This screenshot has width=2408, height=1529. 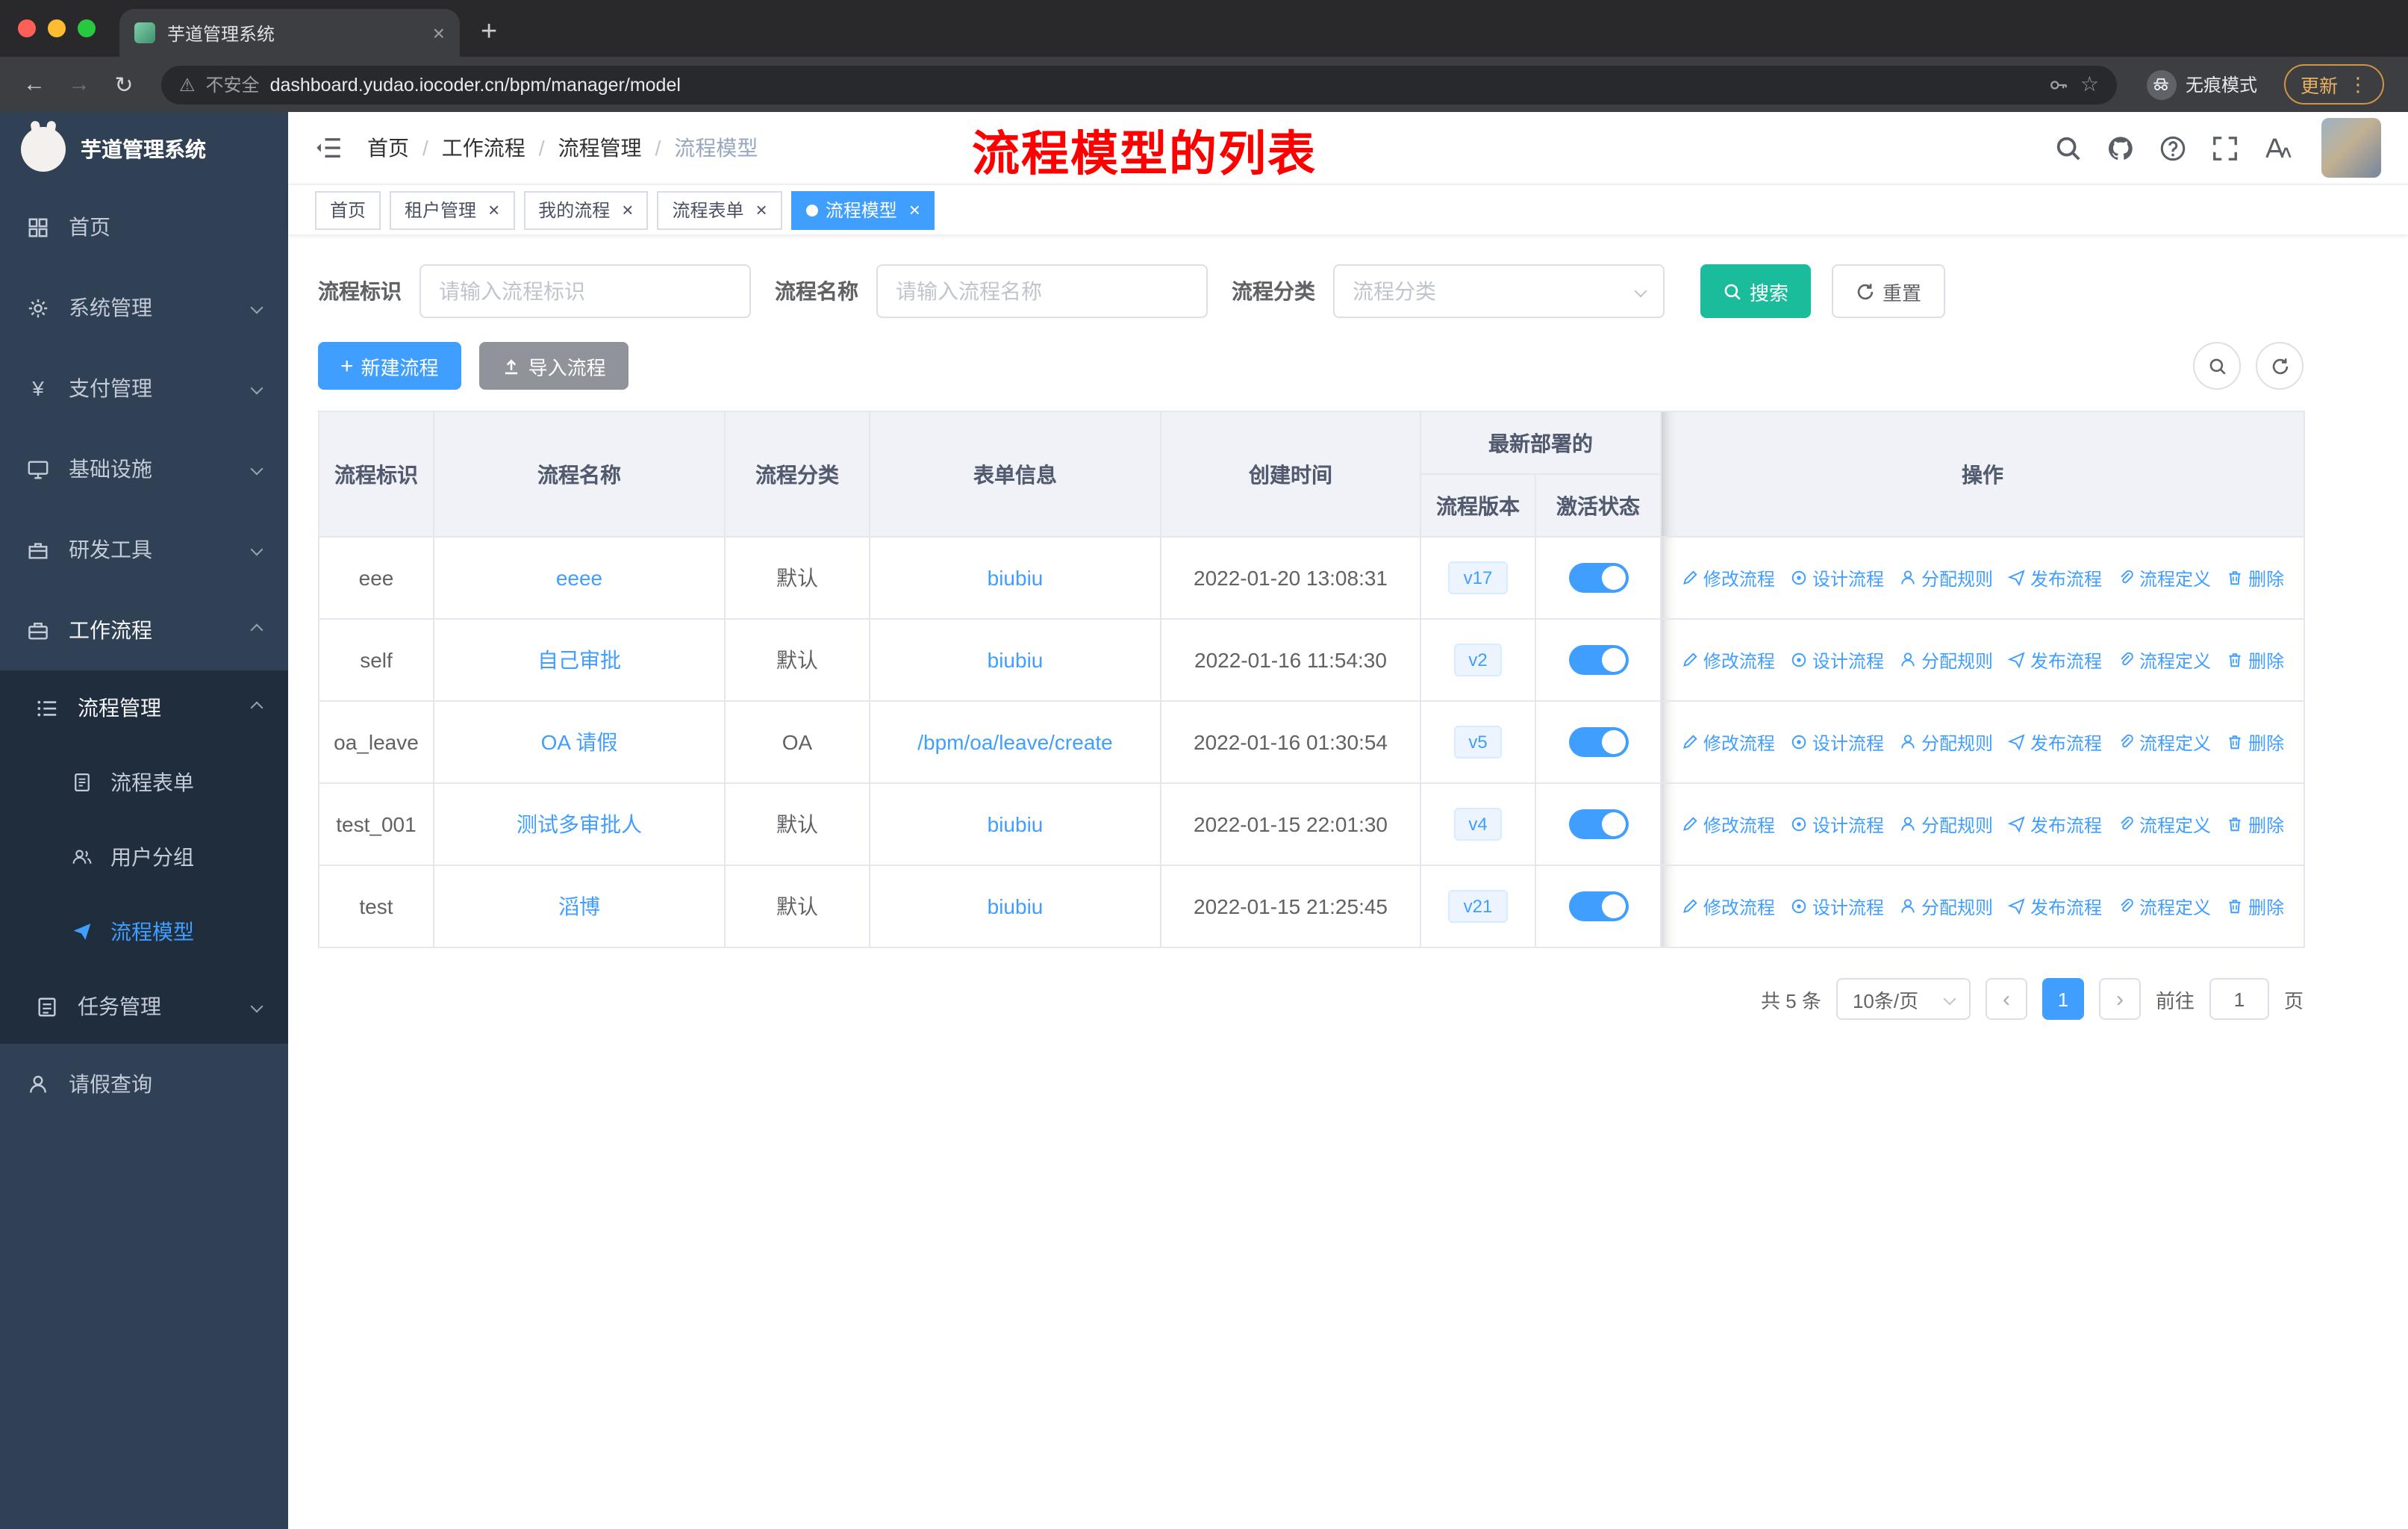 I want to click on sidebar-item-home: 首页, so click(x=144, y=227).